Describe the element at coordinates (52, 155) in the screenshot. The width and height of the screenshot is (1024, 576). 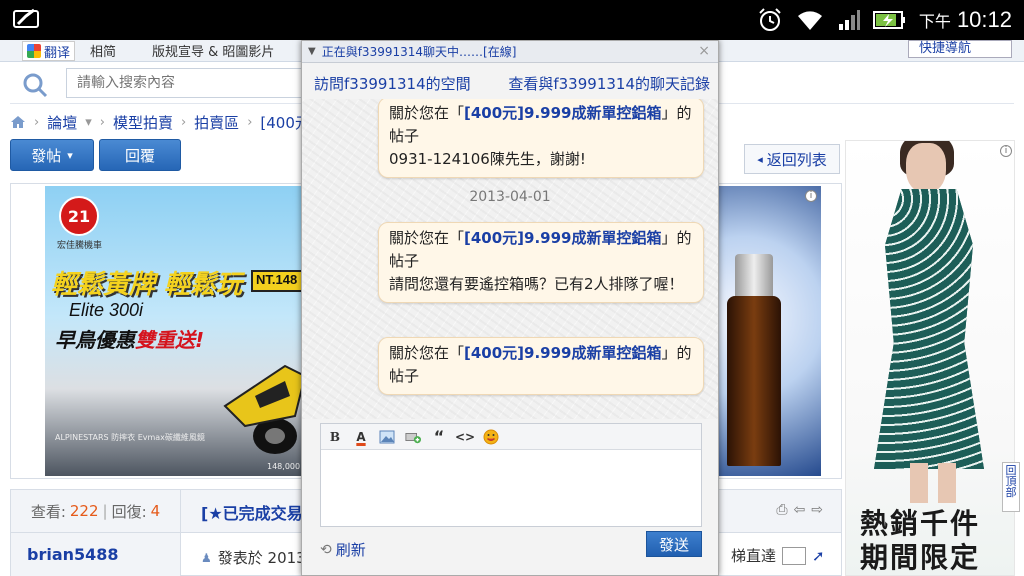
I see `new-post-button: 發帖 ▾` at that location.